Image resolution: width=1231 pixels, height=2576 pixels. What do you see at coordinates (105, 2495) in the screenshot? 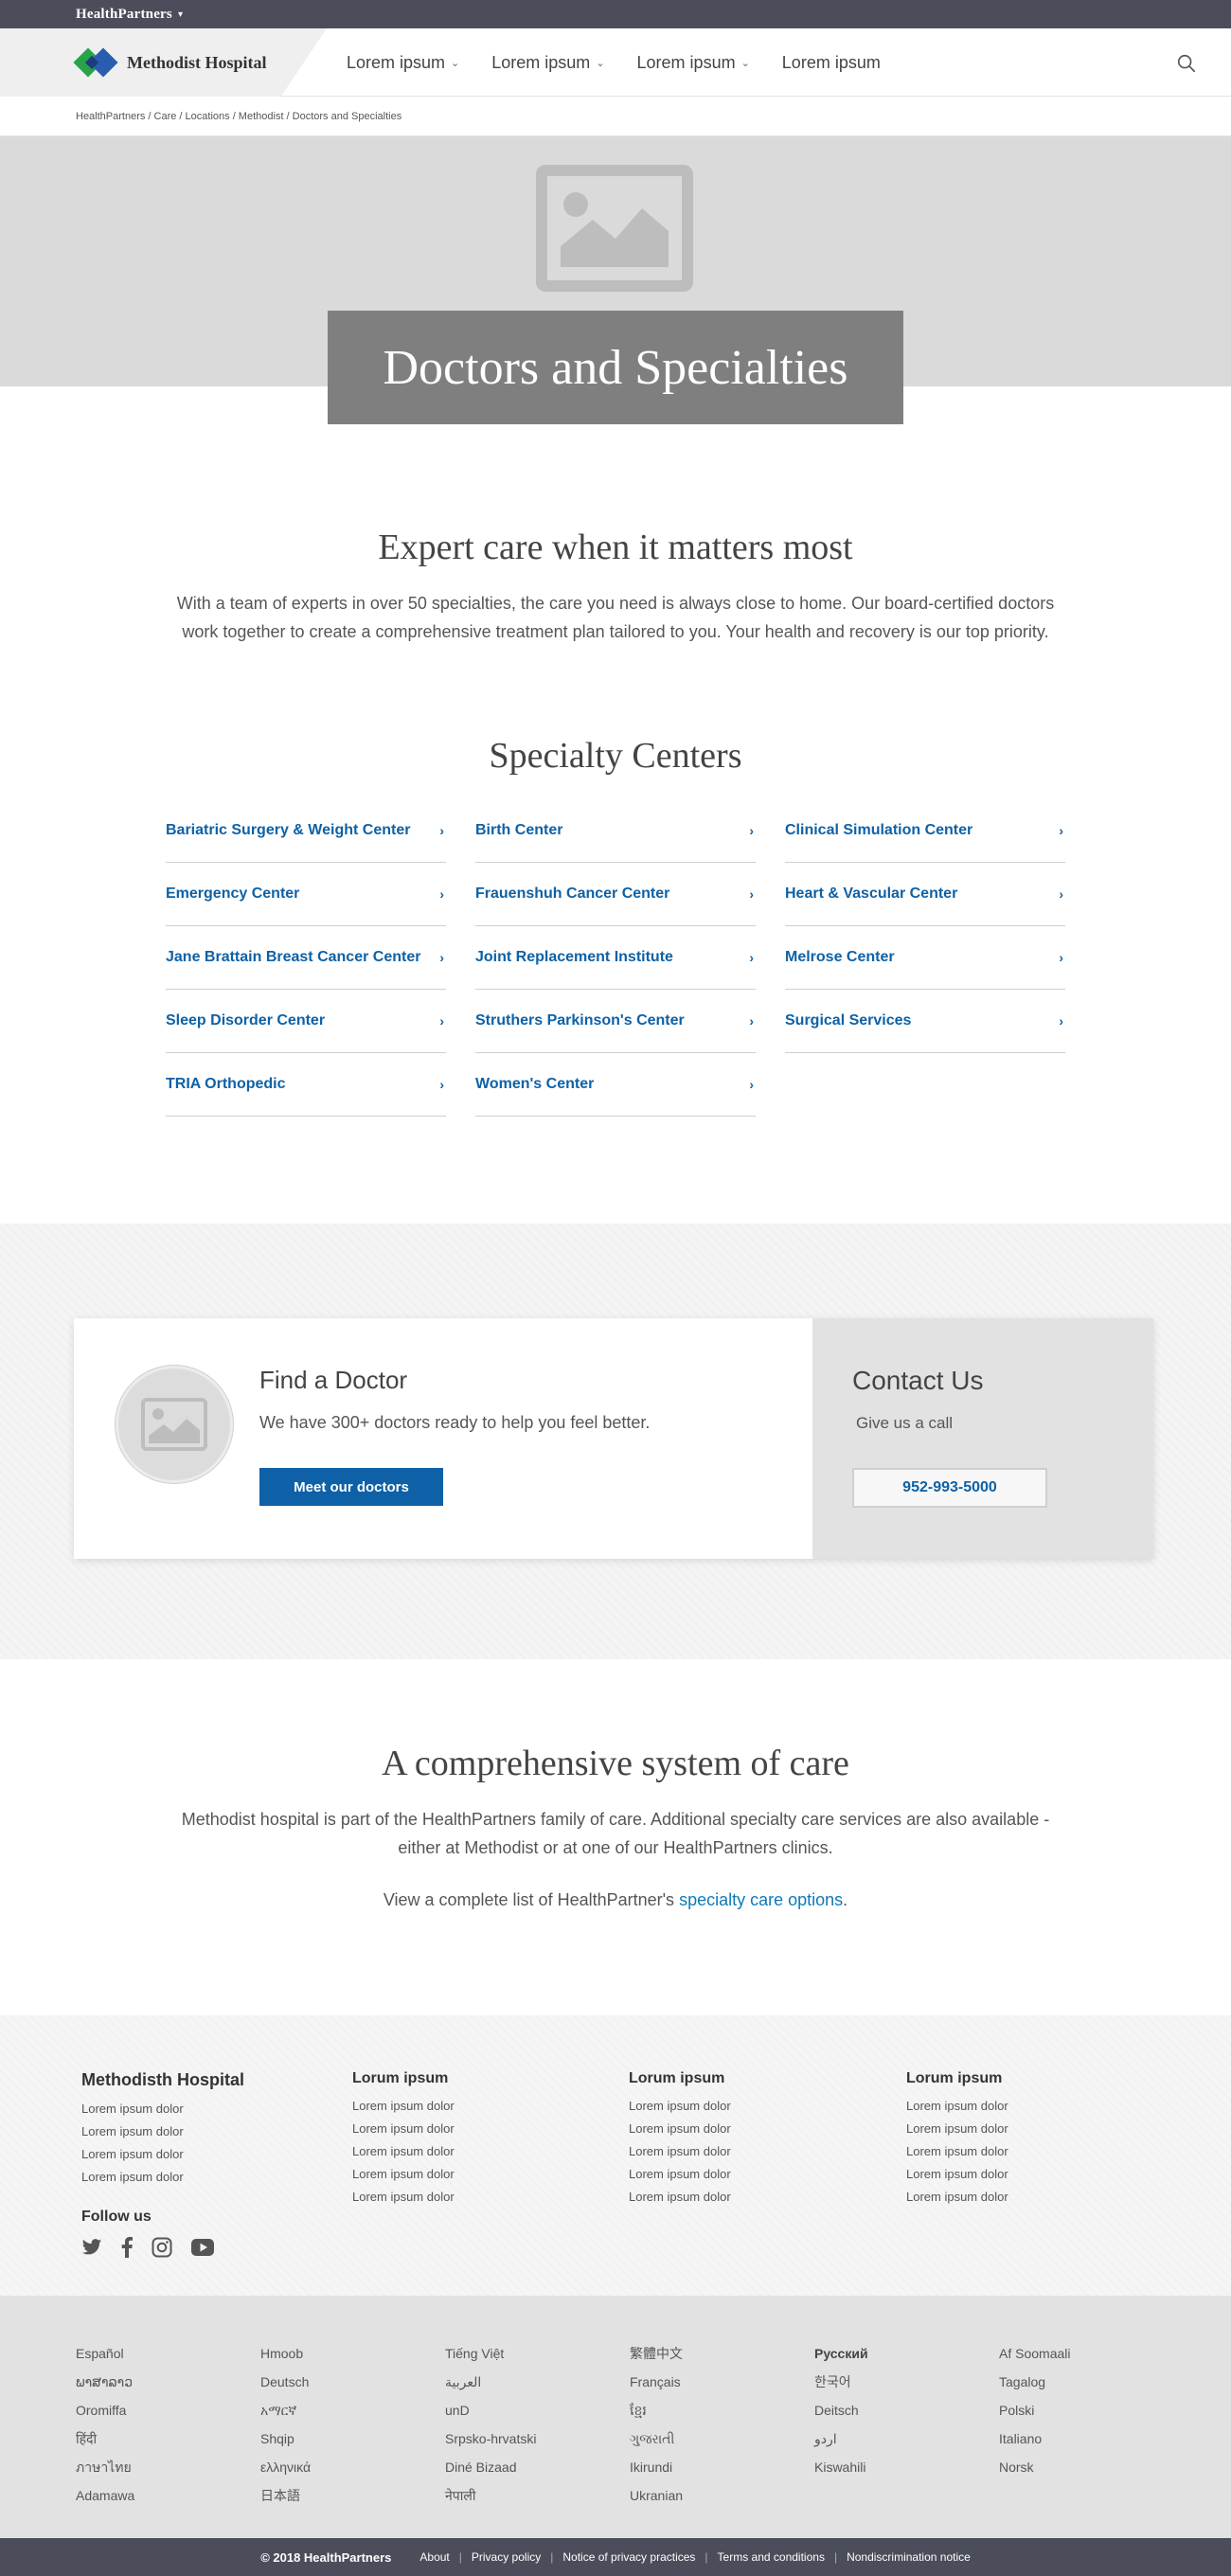
I see `language-link: Adamawa` at bounding box center [105, 2495].